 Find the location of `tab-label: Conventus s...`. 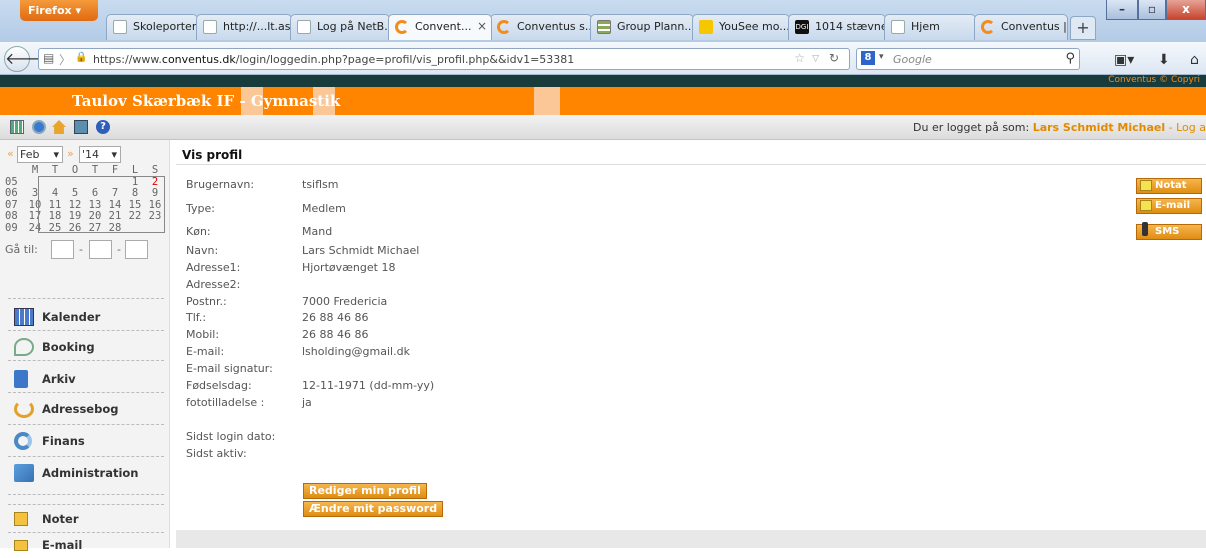

tab-label: Conventus s... is located at coordinates (554, 26).